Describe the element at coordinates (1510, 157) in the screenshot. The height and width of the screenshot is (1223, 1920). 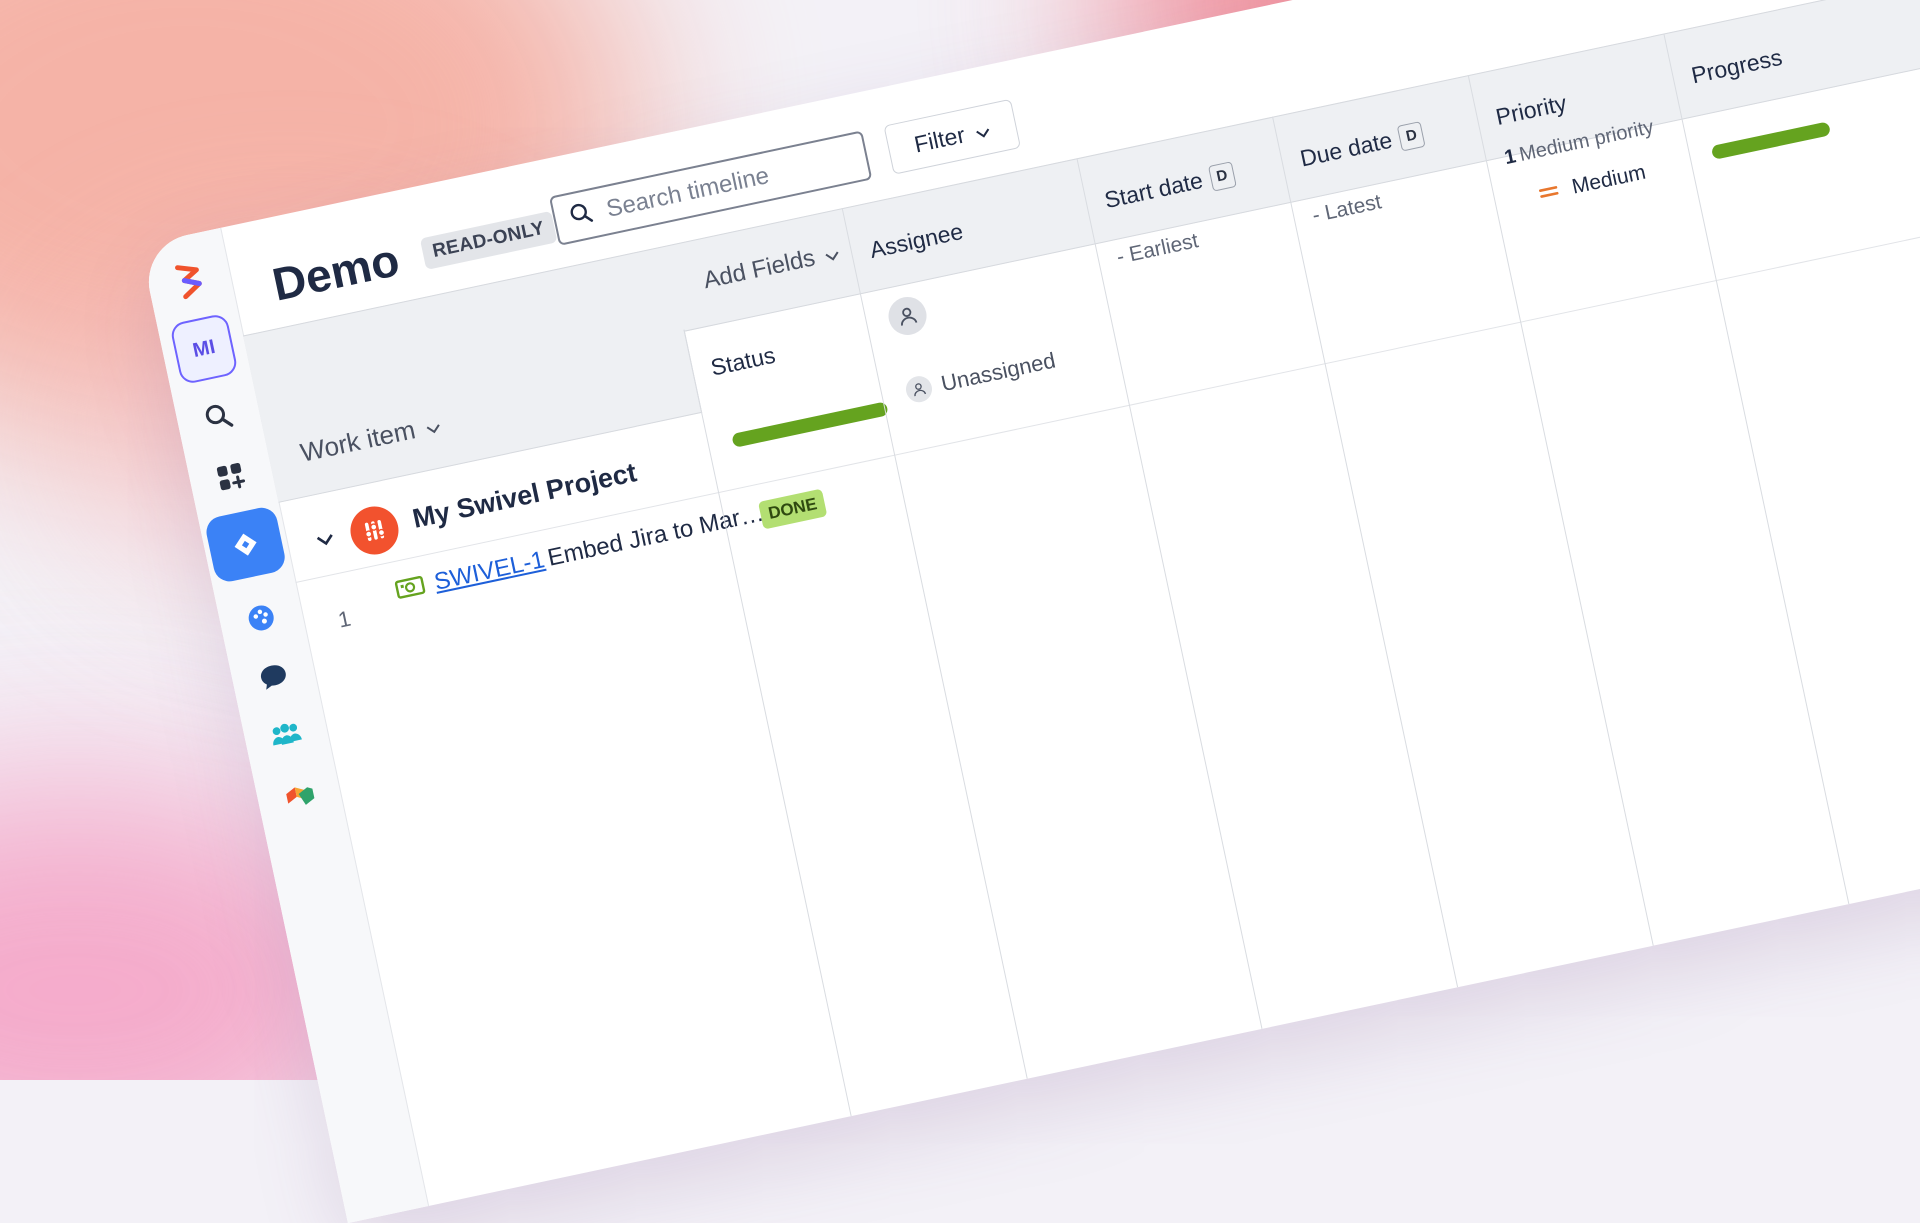
I see `priority-count: 1` at that location.